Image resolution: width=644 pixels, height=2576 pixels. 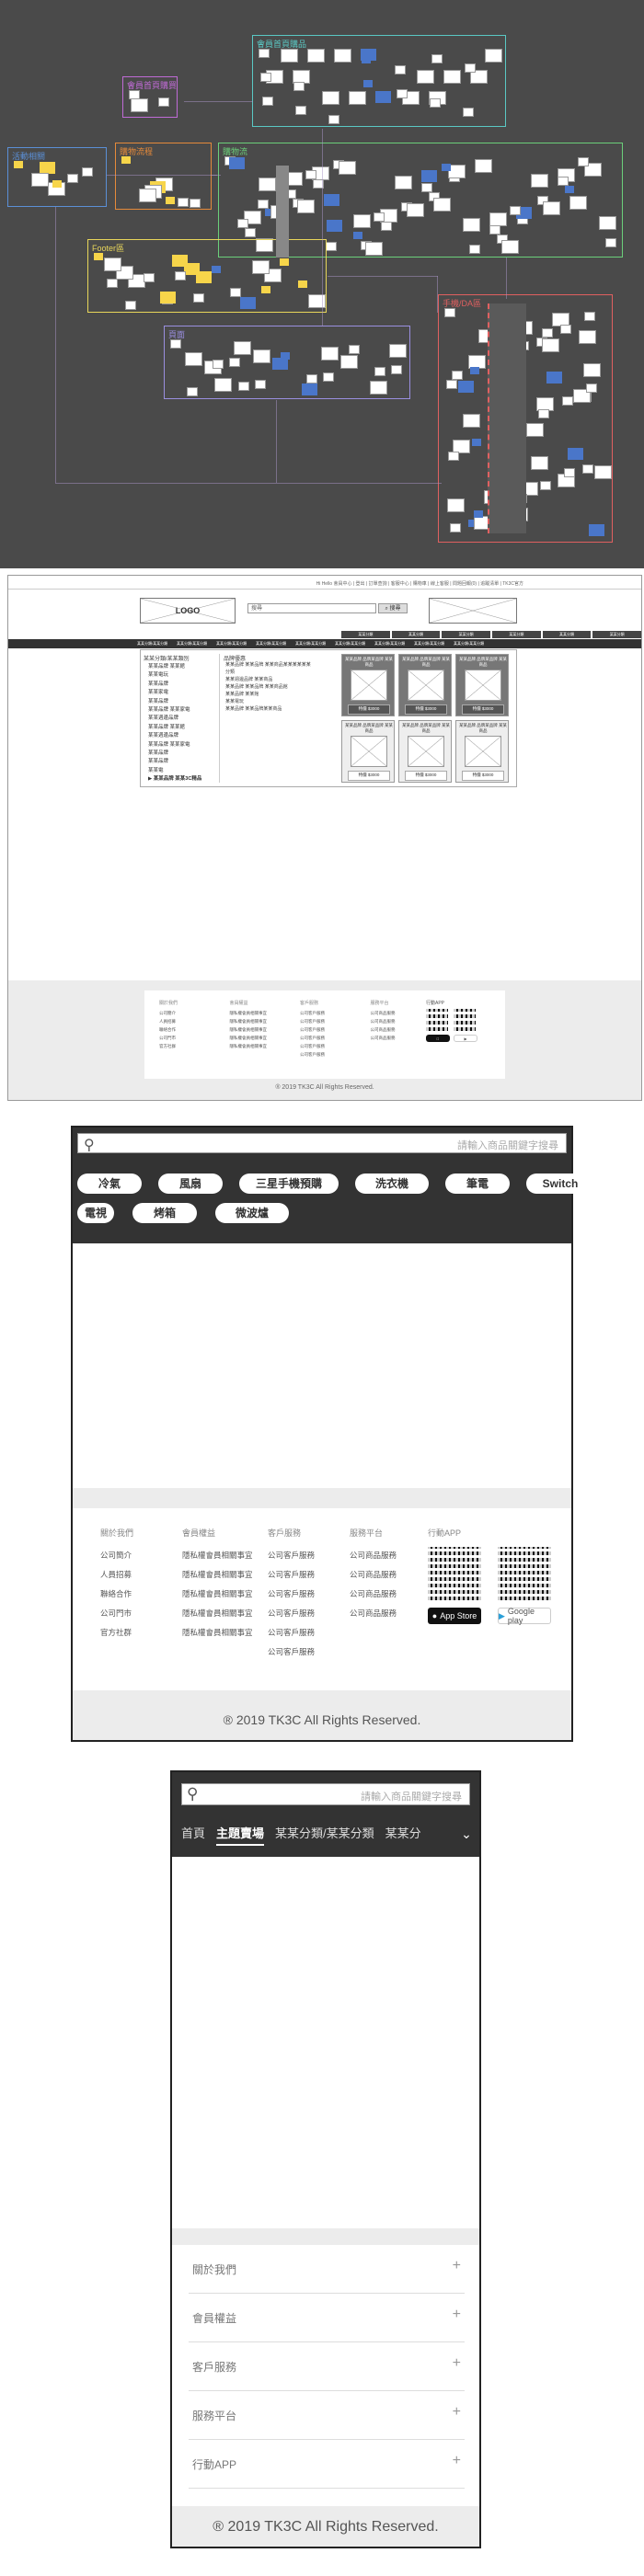 I want to click on flow-group: Footer區, so click(x=207, y=276).